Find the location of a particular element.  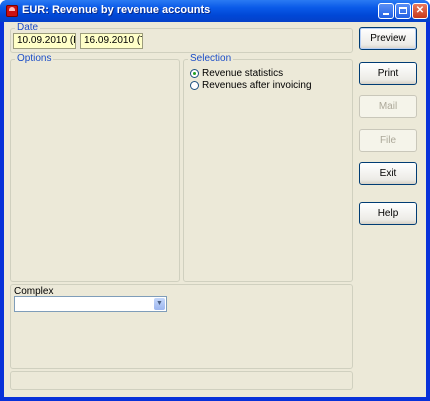

close-button: ✕ is located at coordinates (420, 11).